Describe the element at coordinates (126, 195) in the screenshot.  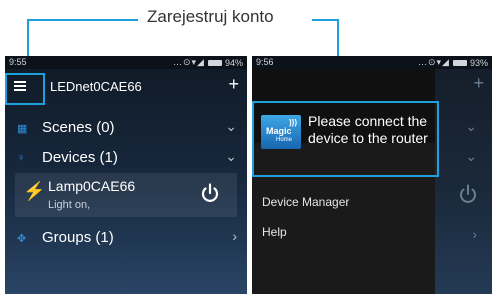
I see `device-card: ⚡ Lamp0CAE66 Light on,` at that location.